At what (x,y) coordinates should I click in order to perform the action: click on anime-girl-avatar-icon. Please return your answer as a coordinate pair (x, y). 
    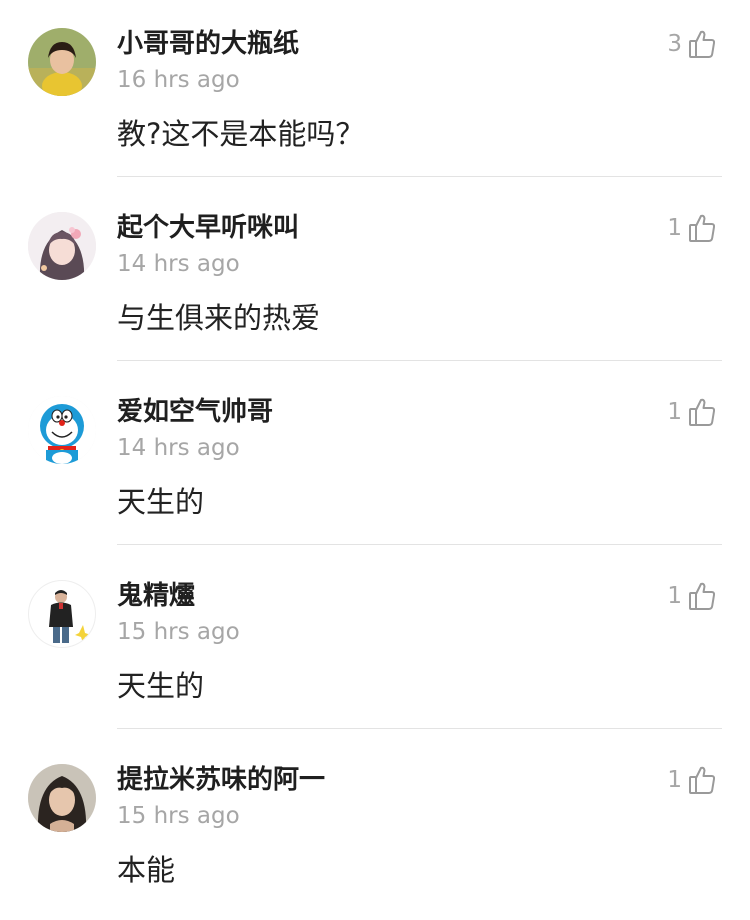
    Looking at the image, I should click on (62, 246).